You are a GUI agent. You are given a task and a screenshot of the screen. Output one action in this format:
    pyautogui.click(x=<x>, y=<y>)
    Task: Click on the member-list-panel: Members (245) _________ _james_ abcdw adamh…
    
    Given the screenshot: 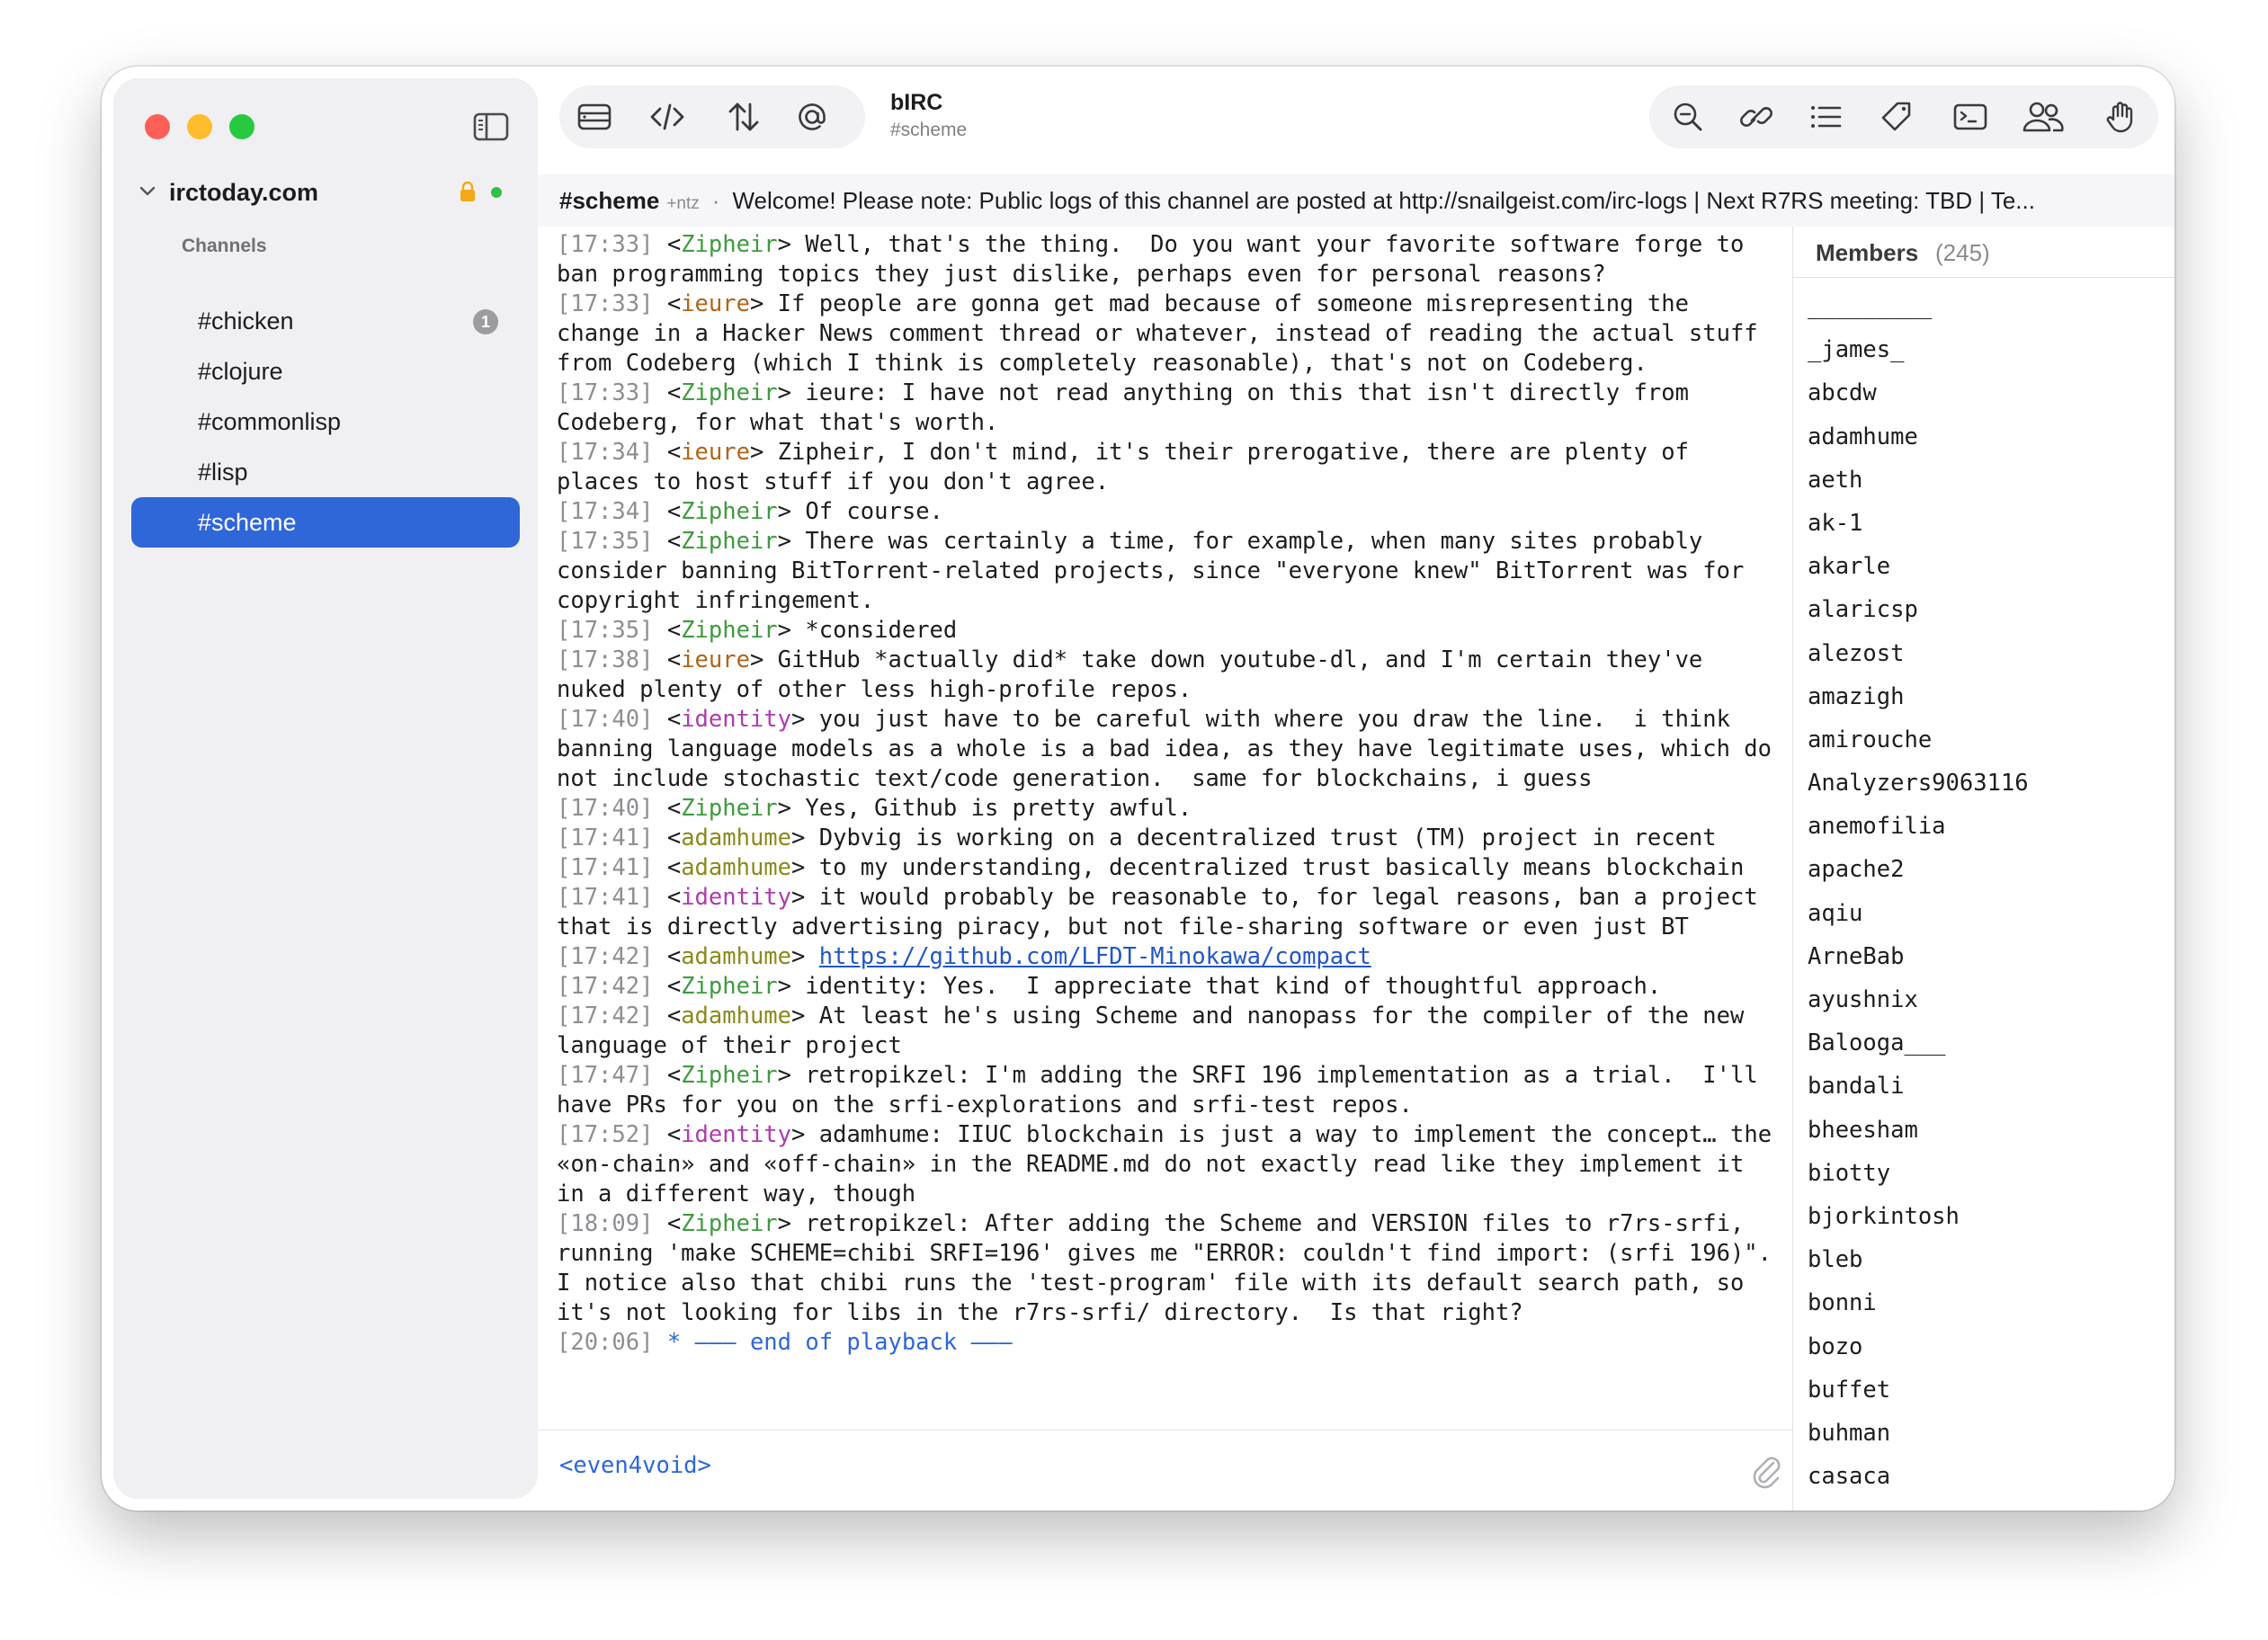 What is the action you would take?
    pyautogui.click(x=1983, y=869)
    